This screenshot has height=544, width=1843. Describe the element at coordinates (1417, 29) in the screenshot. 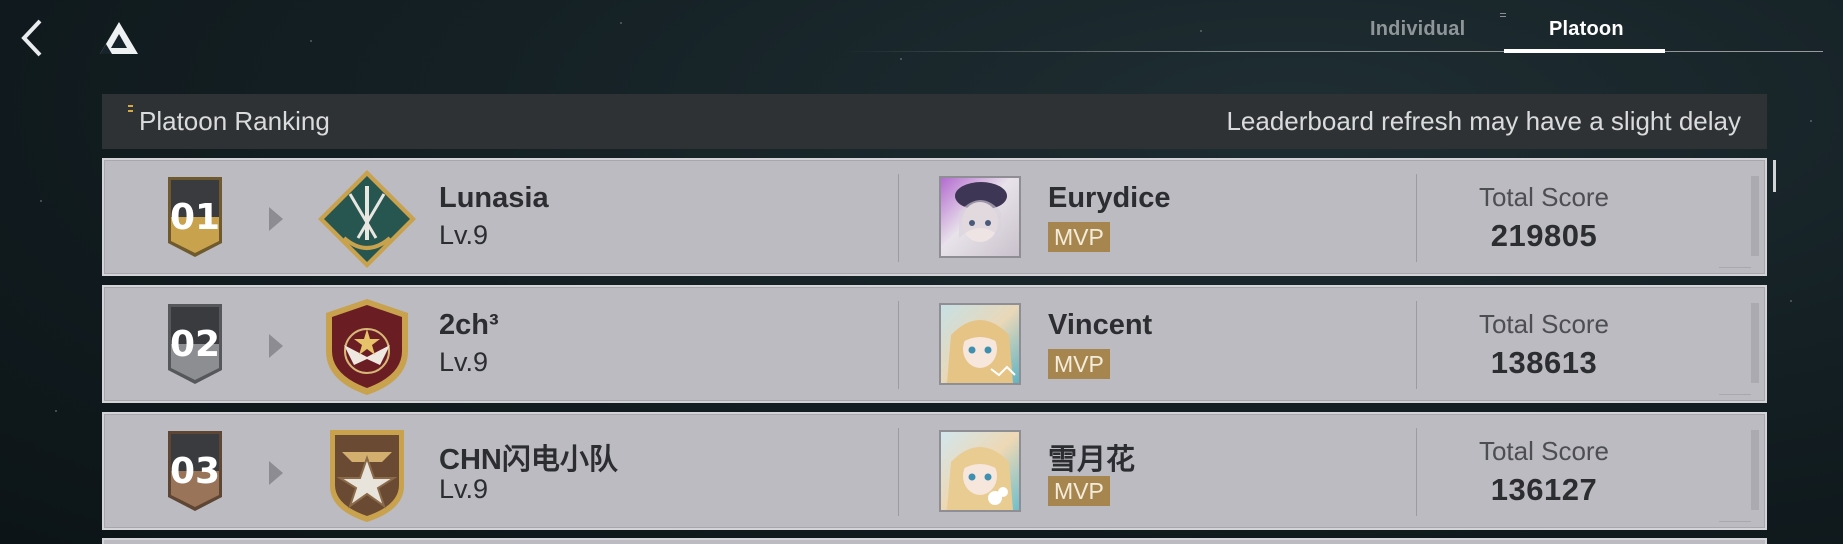

I see `tab-individual: Individual` at that location.